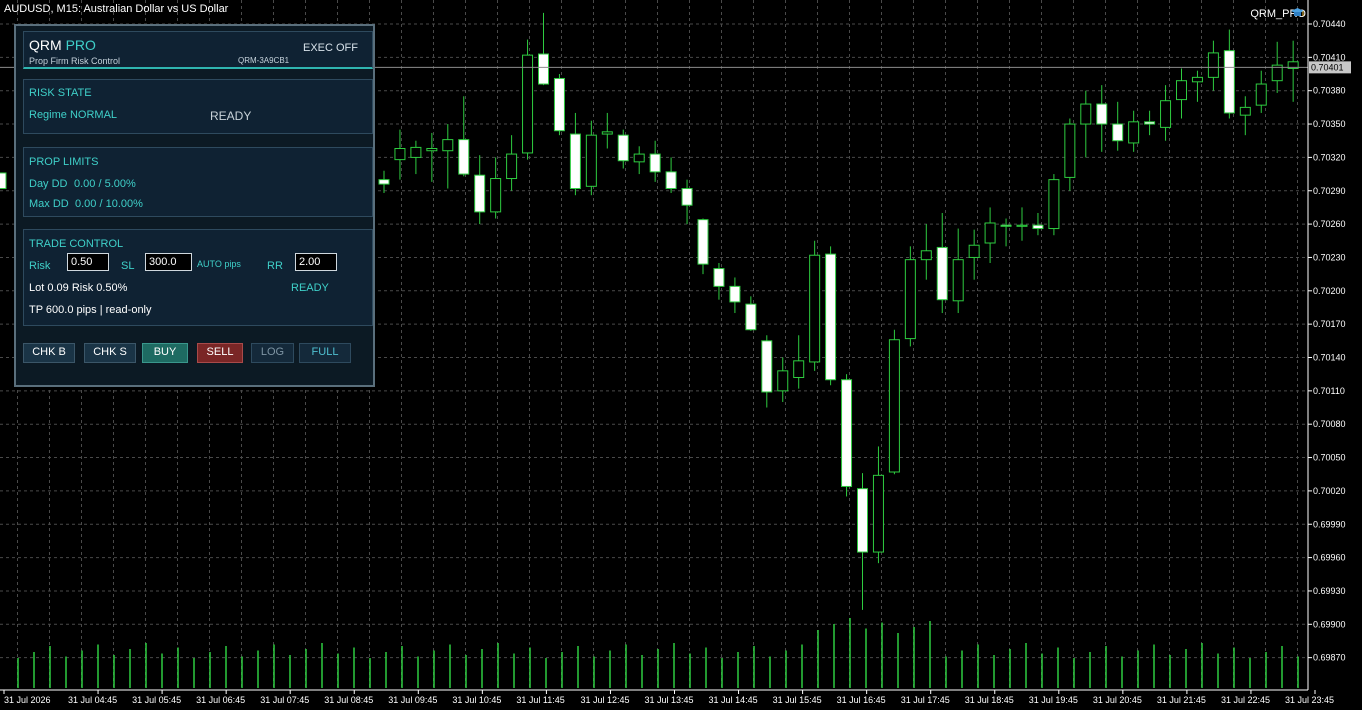 The width and height of the screenshot is (1362, 710). What do you see at coordinates (348, 700) in the screenshot?
I see `x-tick-label: 31 Jul 08:45` at bounding box center [348, 700].